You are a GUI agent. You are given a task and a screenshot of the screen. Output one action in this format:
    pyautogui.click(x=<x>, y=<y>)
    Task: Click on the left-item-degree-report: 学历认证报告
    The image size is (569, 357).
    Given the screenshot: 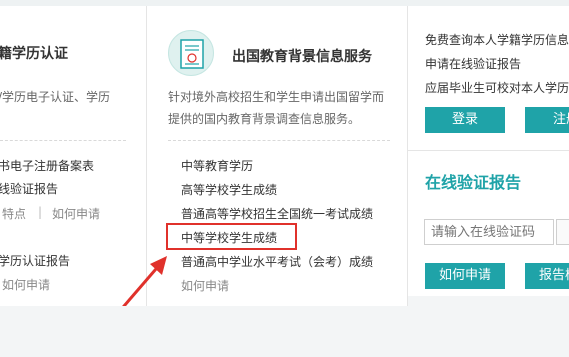 What is the action you would take?
    pyautogui.click(x=35, y=260)
    